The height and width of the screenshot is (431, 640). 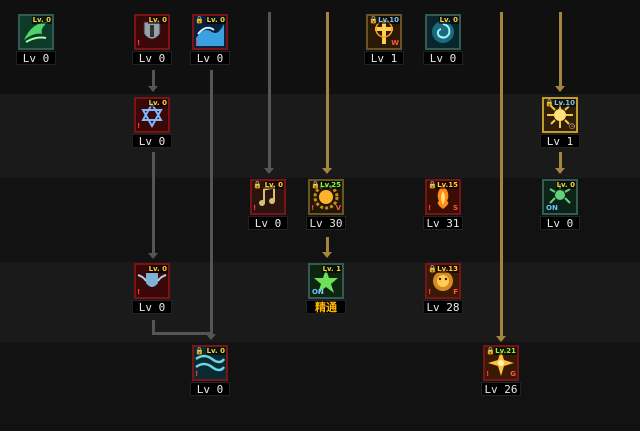 What do you see at coordinates (560, 89) in the screenshot?
I see `arrow-s7` at bounding box center [560, 89].